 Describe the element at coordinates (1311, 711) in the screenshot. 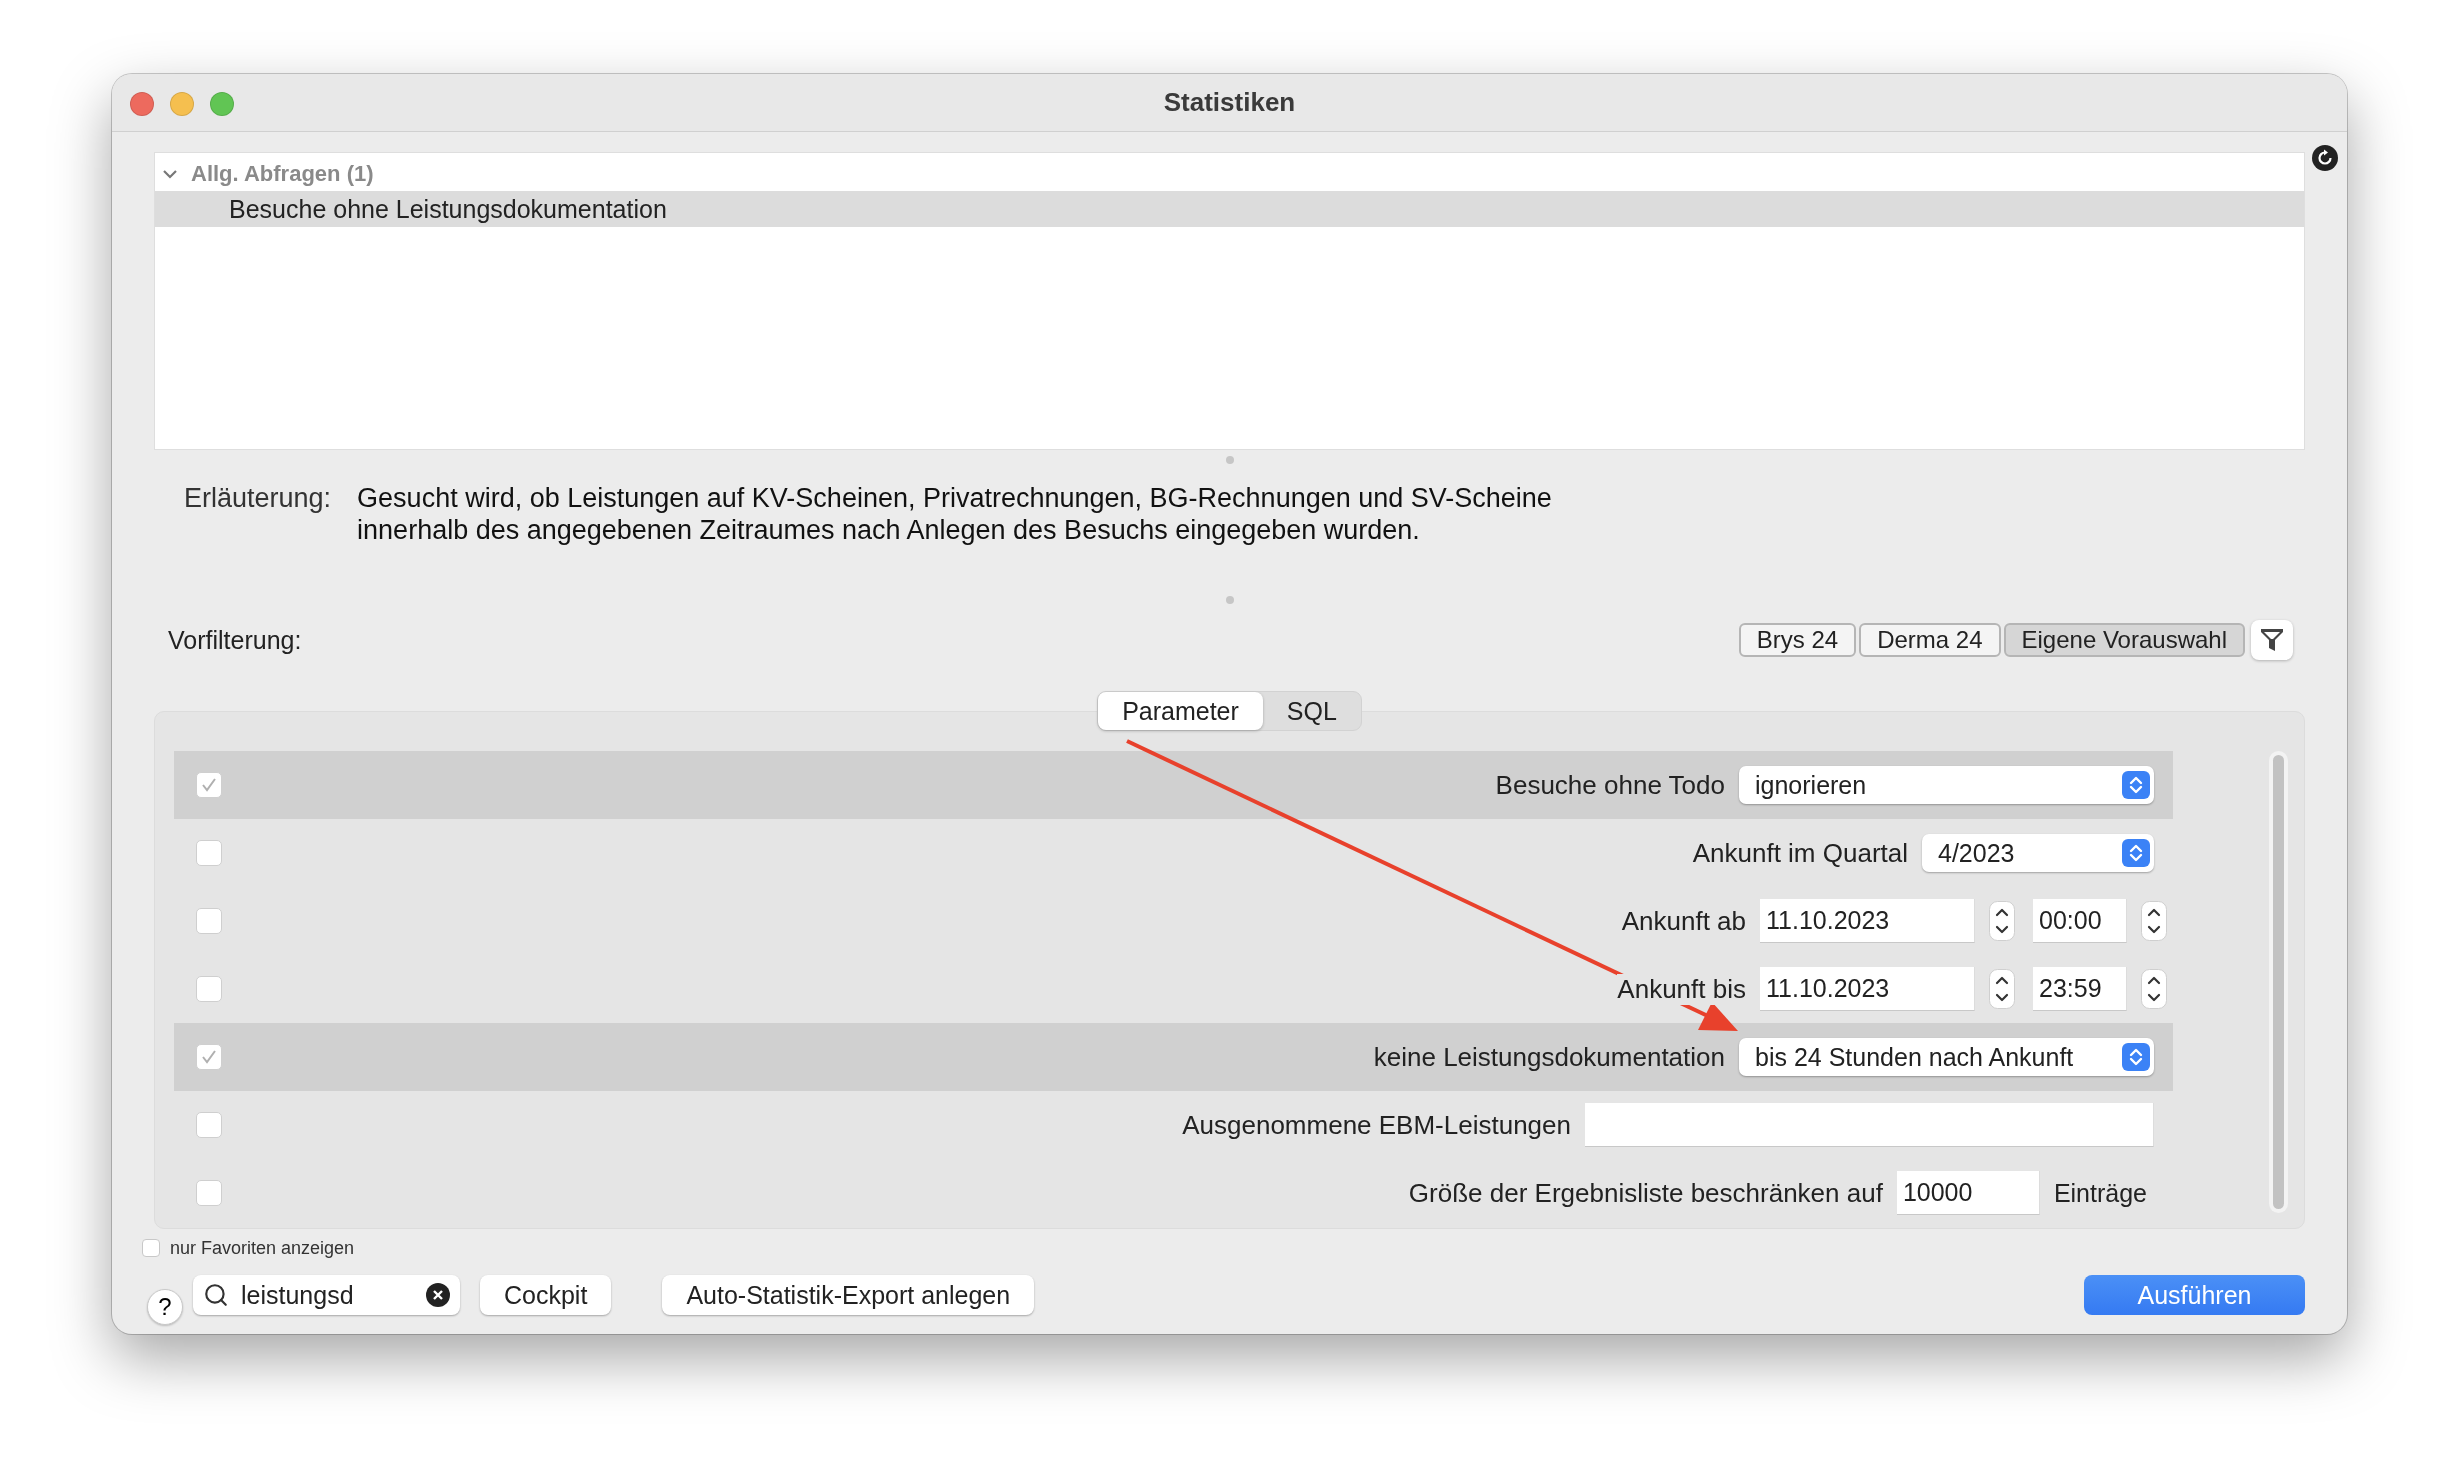

I see `tab: SQL` at that location.